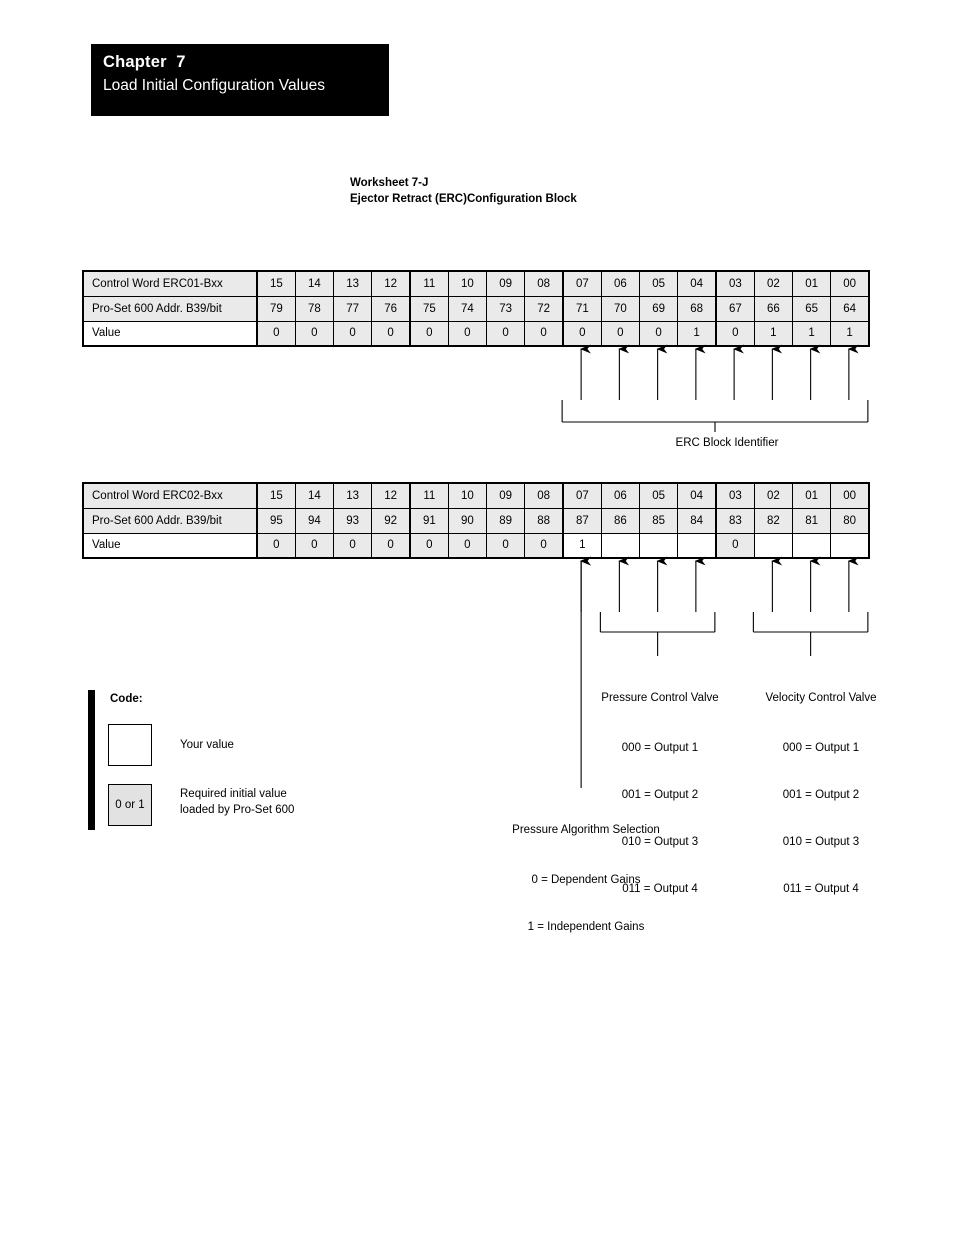  Describe the element at coordinates (544, 308) in the screenshot. I see `address-cell: 72` at that location.